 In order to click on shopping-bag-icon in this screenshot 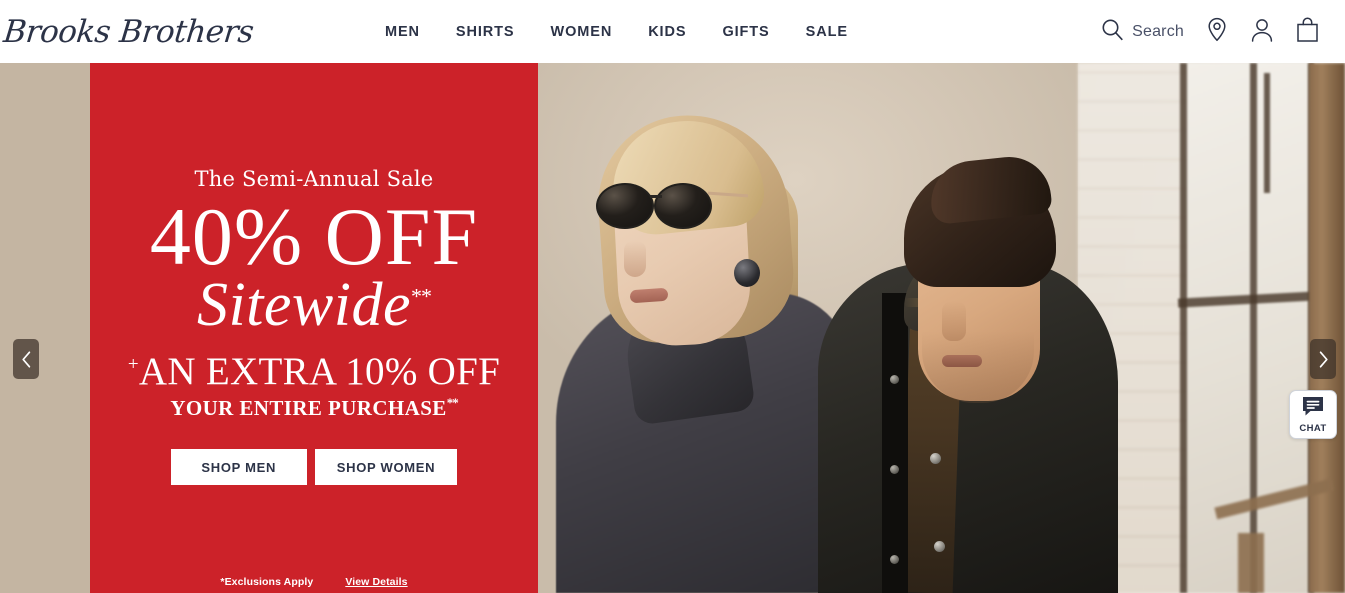, I will do `click(1307, 31)`.